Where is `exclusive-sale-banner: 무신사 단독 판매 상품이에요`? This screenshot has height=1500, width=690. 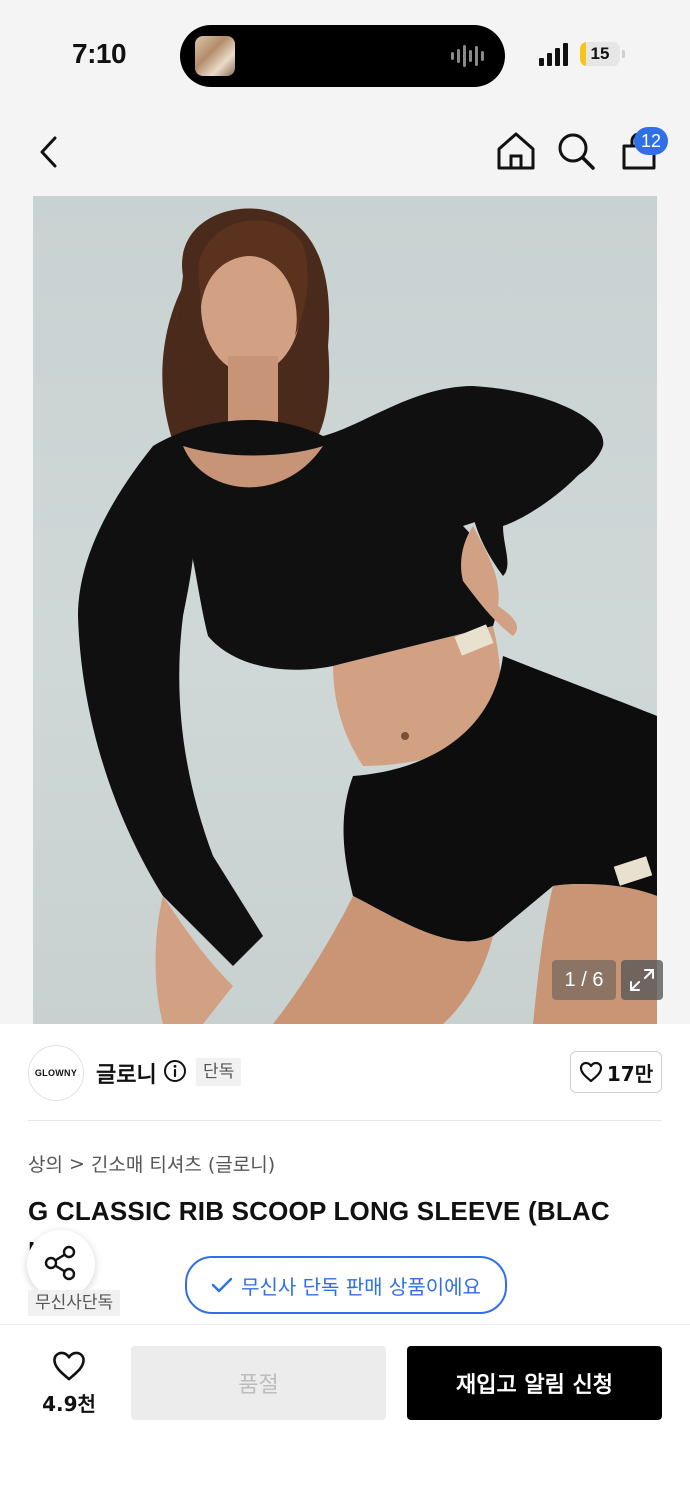
exclusive-sale-banner: 무신사 단독 판매 상품이에요 is located at coordinates (346, 1285).